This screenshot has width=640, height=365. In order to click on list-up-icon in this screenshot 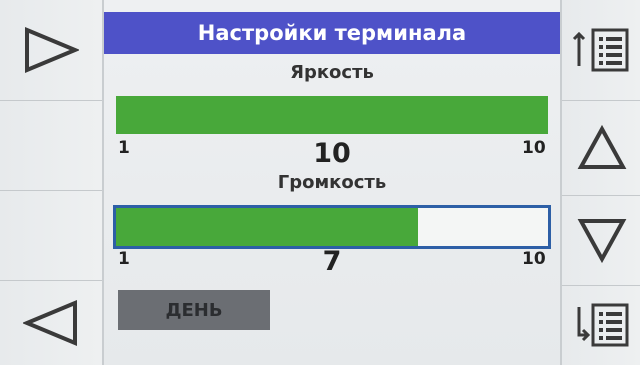, I will do `click(600, 50)`.